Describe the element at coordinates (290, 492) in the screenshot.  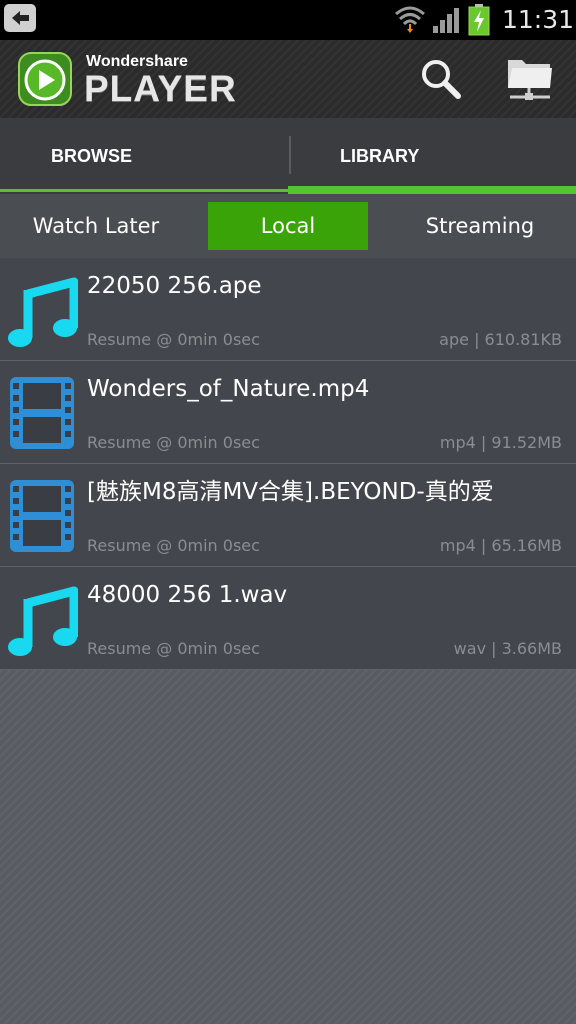
I see `item-title: [魅族M8高清MV合集].BEYOND-真的爱` at that location.